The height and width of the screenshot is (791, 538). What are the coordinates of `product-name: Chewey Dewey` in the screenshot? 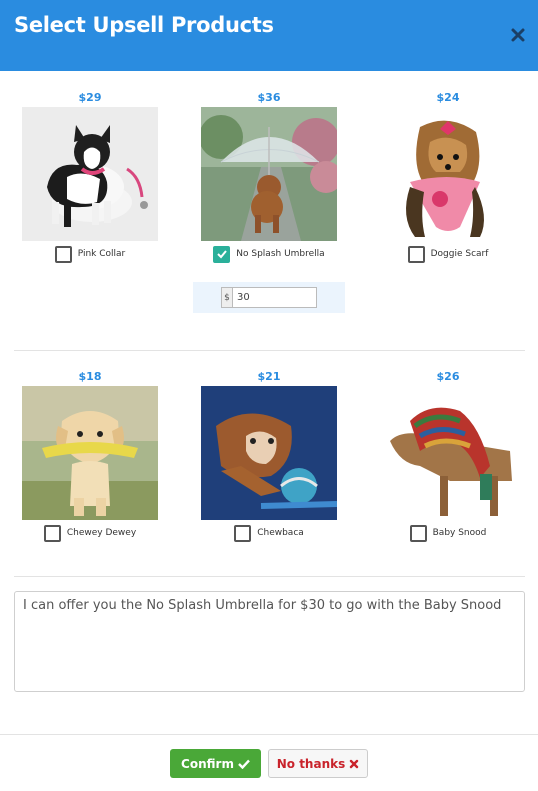 It's located at (101, 533).